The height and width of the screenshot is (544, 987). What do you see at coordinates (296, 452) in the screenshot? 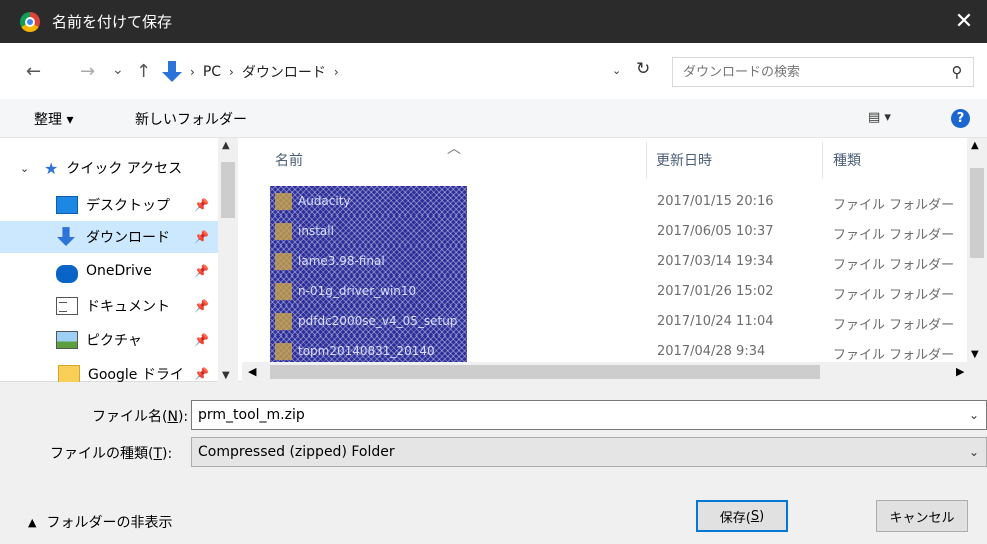
I see `filetype-value: Compressed (zipped) Folder` at bounding box center [296, 452].